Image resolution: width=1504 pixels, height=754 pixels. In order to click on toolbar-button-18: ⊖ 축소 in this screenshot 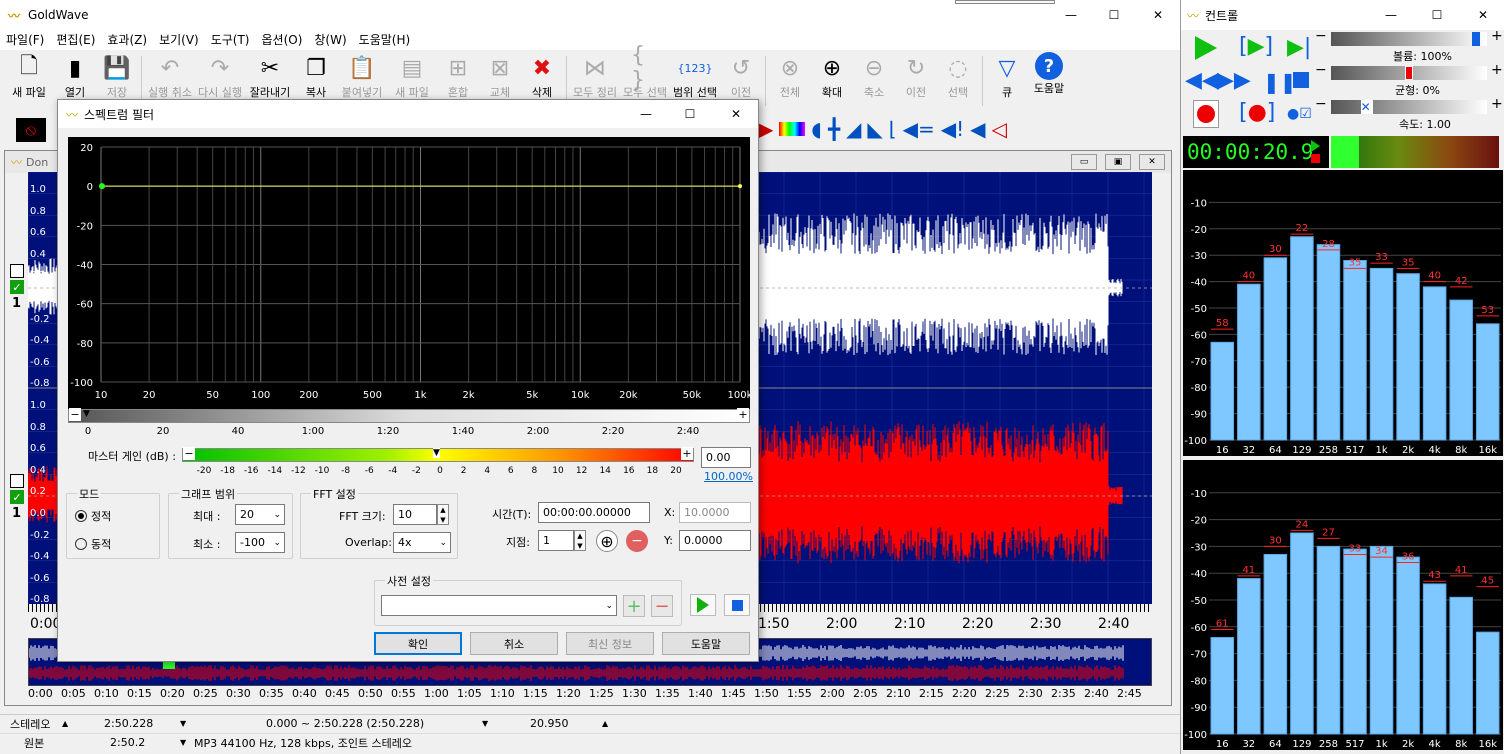, I will do `click(874, 76)`.